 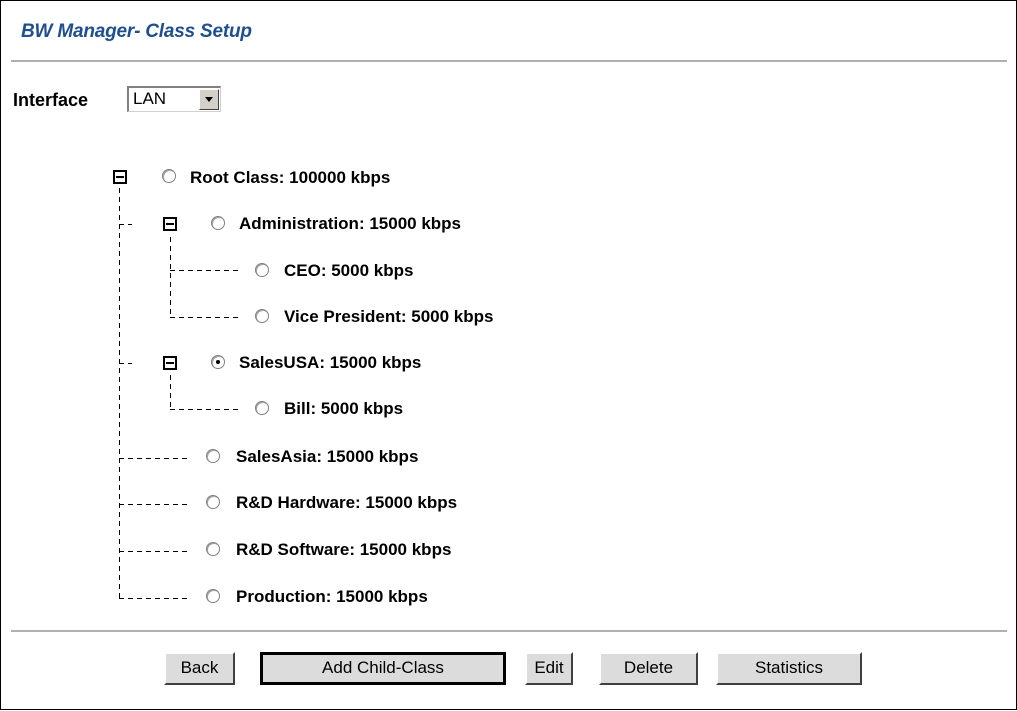 What do you see at coordinates (213, 549) in the screenshot?
I see `radio-rd-software` at bounding box center [213, 549].